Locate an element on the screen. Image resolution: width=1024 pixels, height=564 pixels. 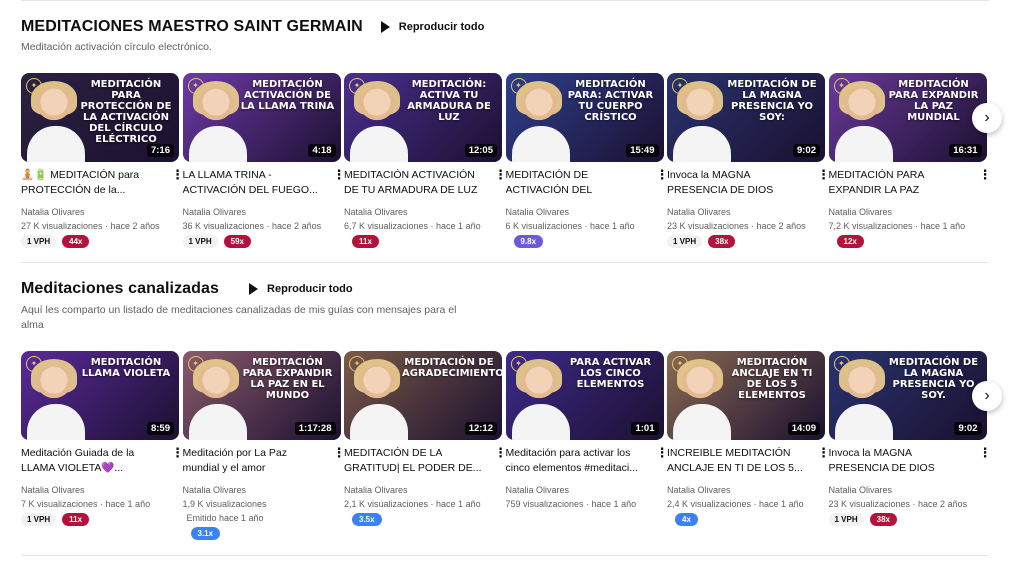
view-stats: 2,4 K visualizaciones · hace 1 año is located at coordinates (735, 504).